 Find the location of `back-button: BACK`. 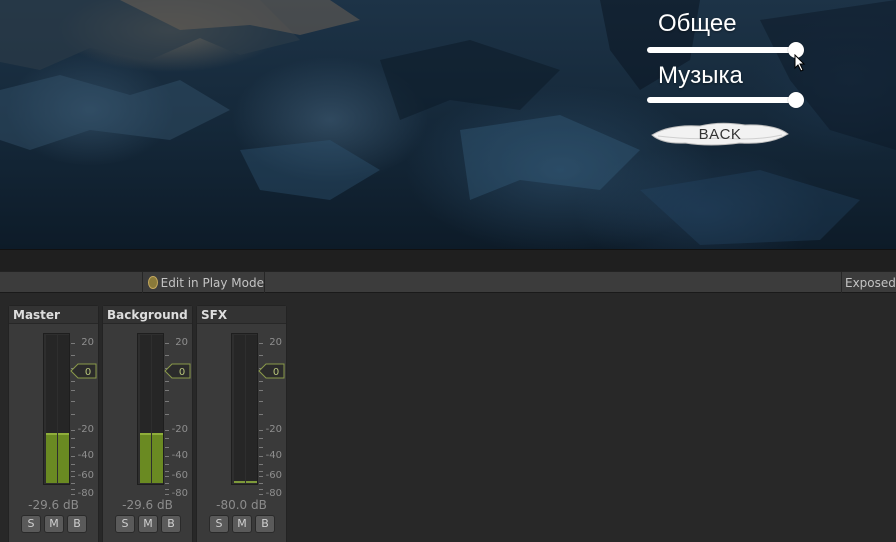

back-button: BACK is located at coordinates (720, 134).